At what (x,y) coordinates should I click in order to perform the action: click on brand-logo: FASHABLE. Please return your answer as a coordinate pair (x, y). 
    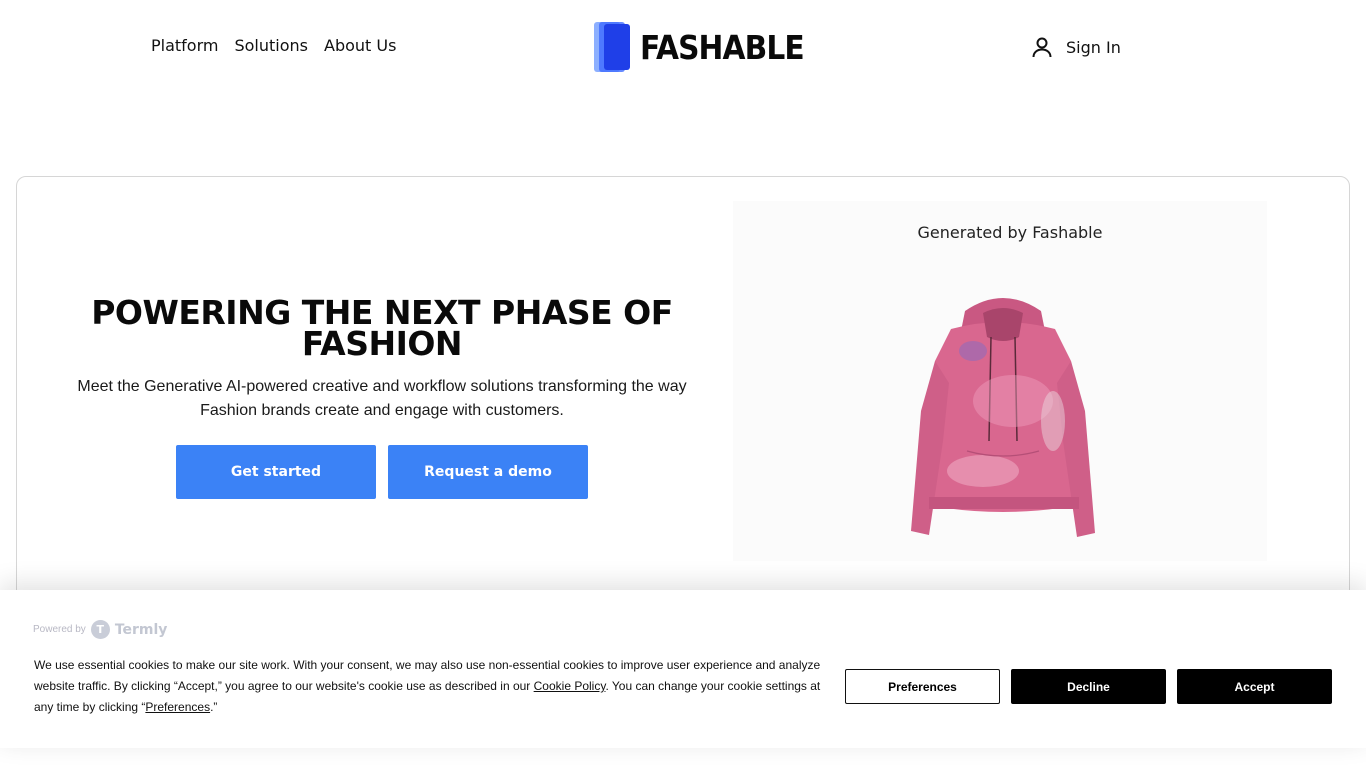
    Looking at the image, I should click on (708, 47).